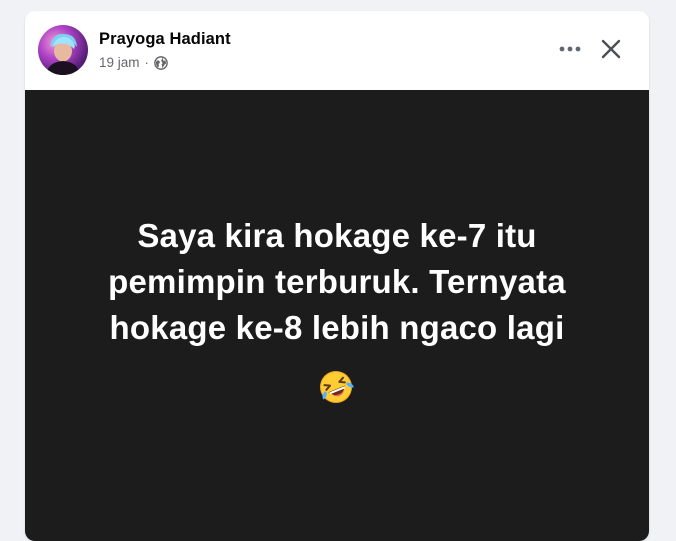  I want to click on close-icon, so click(611, 49).